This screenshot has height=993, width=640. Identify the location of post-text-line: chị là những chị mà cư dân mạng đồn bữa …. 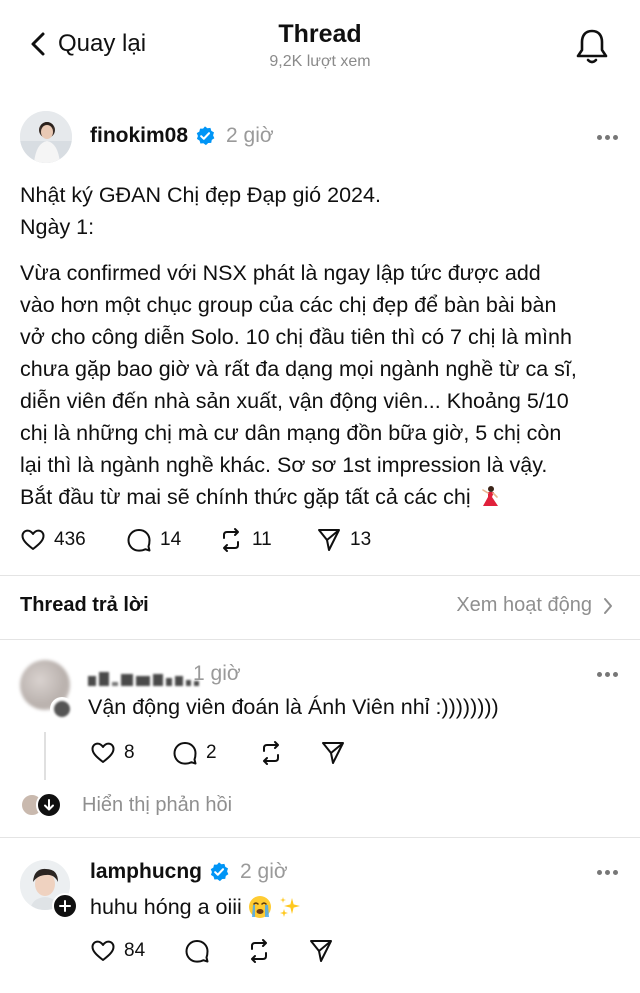
(291, 433).